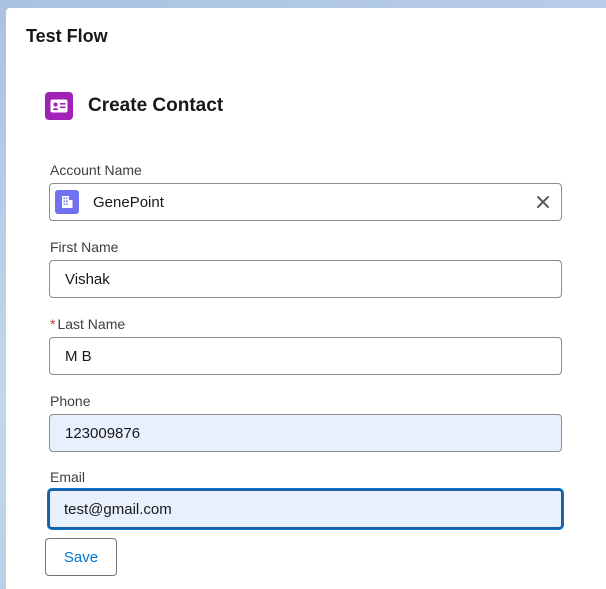 This screenshot has height=589, width=606. I want to click on card-title: Create Contact, so click(156, 105).